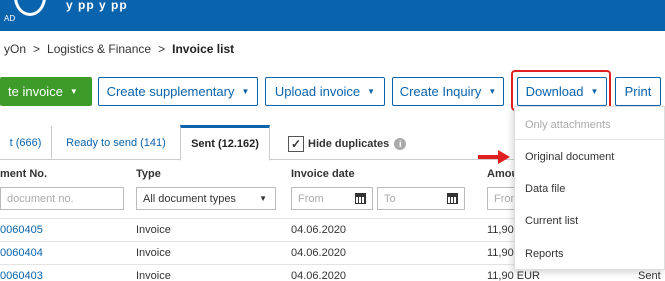 The image size is (665, 281). I want to click on create-inquiry-label: Create Inquiry, so click(440, 91).